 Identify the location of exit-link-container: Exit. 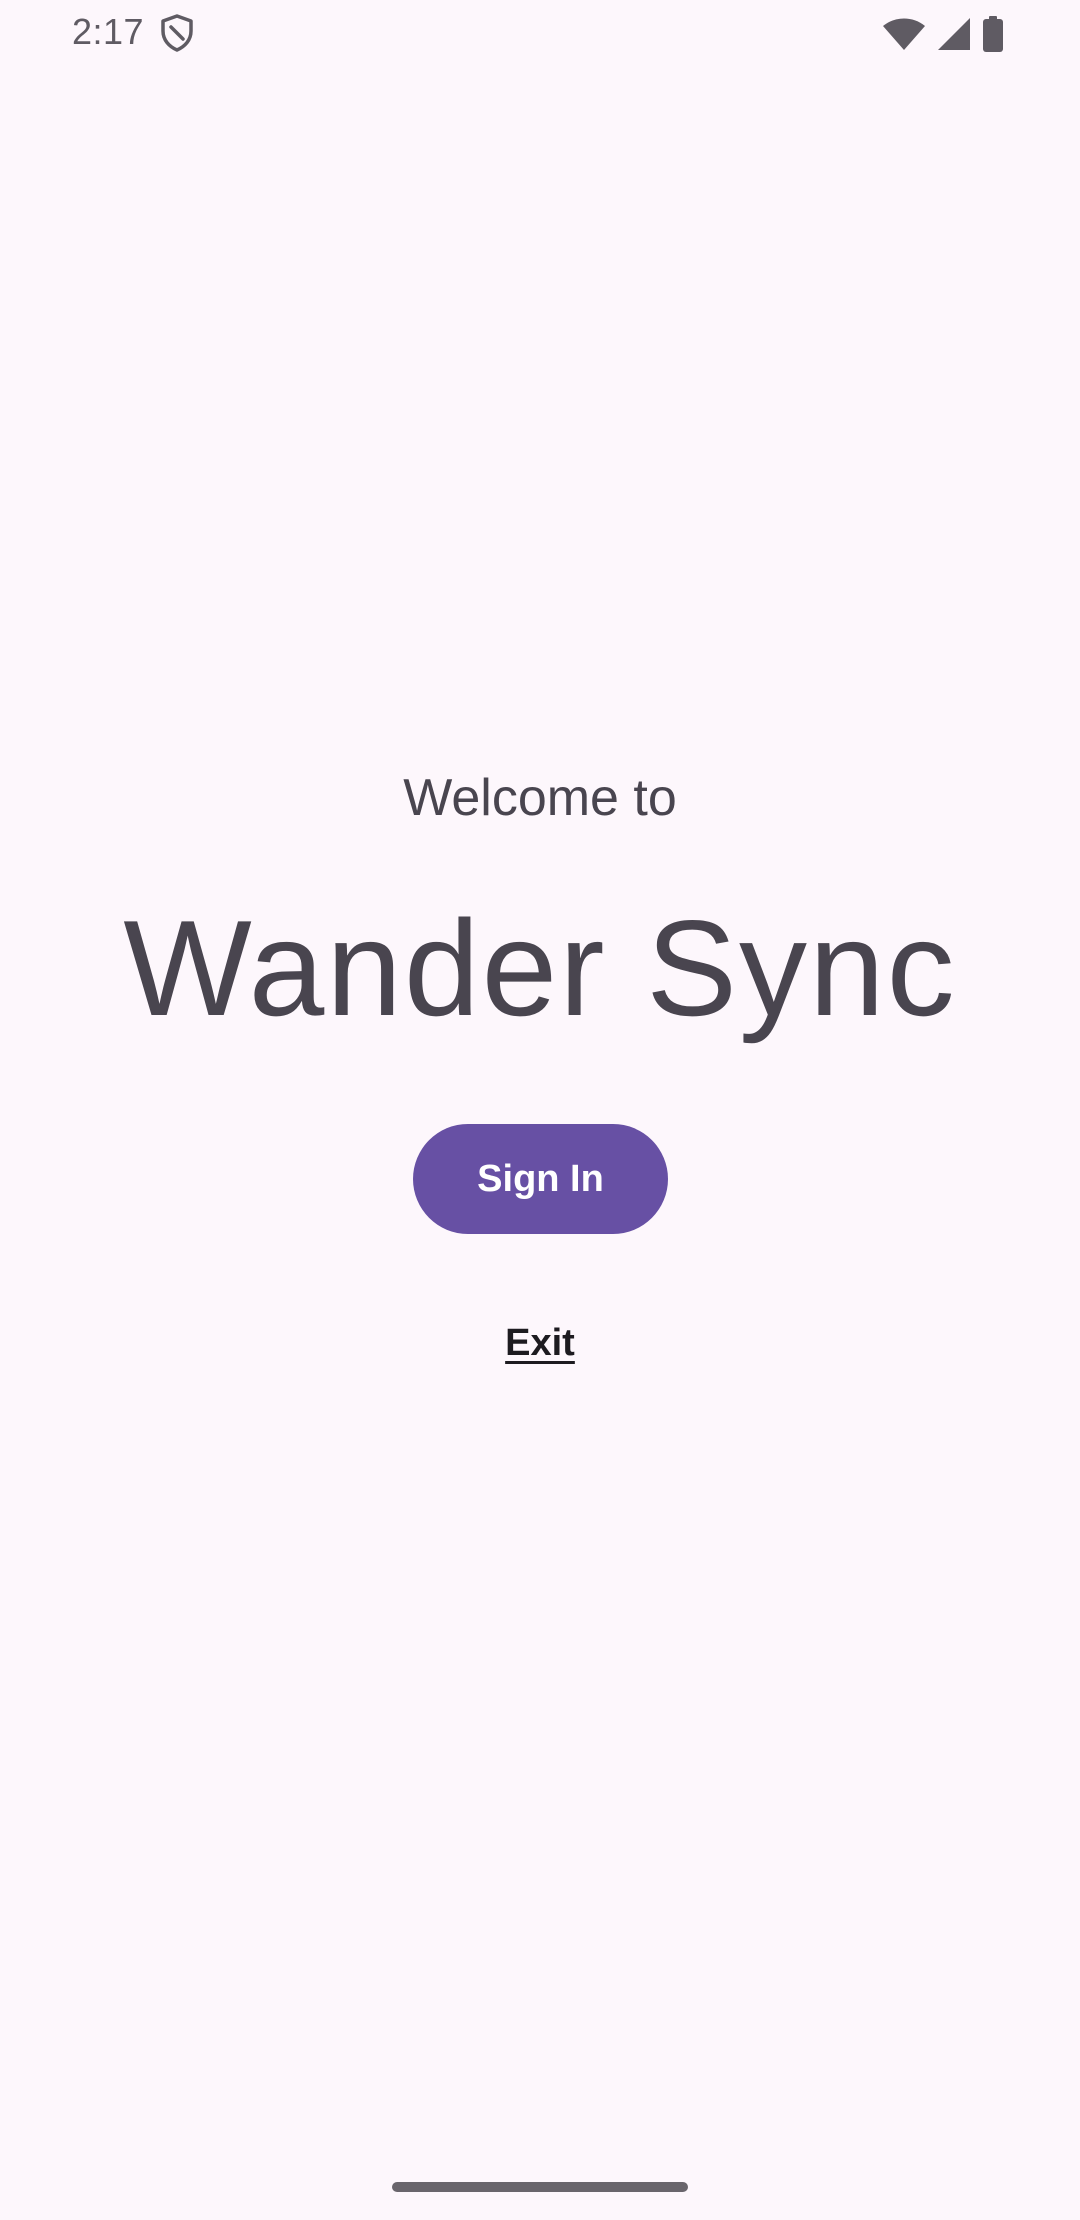
(540, 1343).